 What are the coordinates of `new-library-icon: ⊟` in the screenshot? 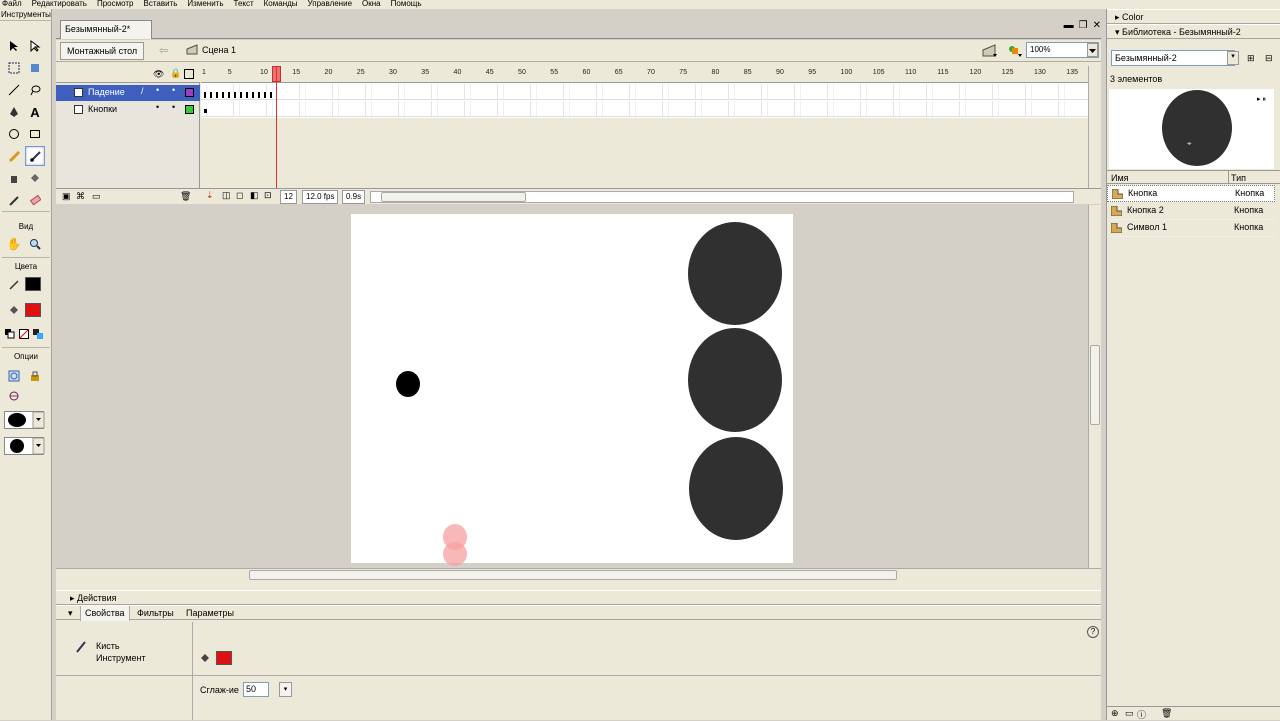 It's located at (1269, 58).